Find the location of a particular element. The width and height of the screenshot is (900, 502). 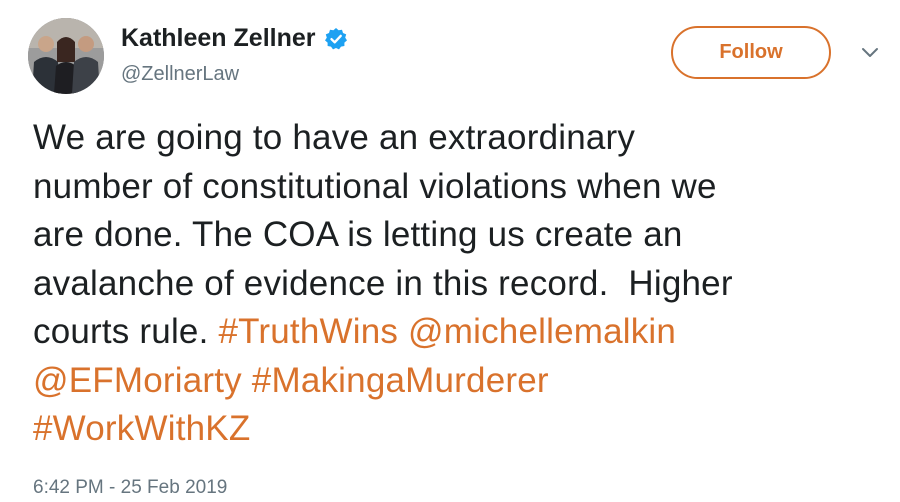

tweet-line: @EFMoriarty #MakingaMurderer is located at coordinates (458, 381).